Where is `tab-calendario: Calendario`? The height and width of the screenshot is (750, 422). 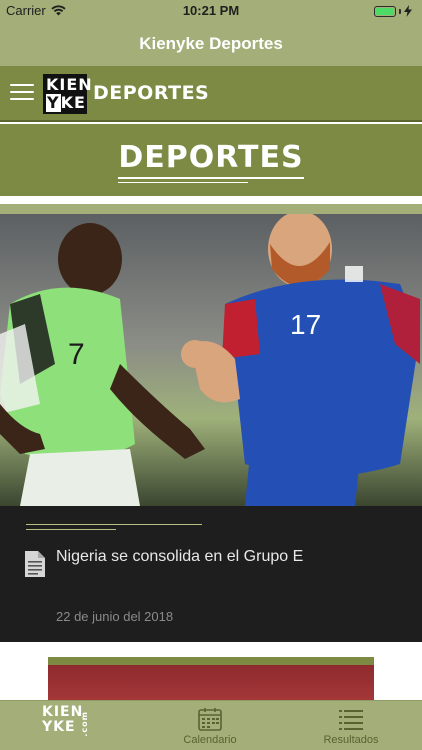
tab-calendario: Calendario is located at coordinates (210, 725).